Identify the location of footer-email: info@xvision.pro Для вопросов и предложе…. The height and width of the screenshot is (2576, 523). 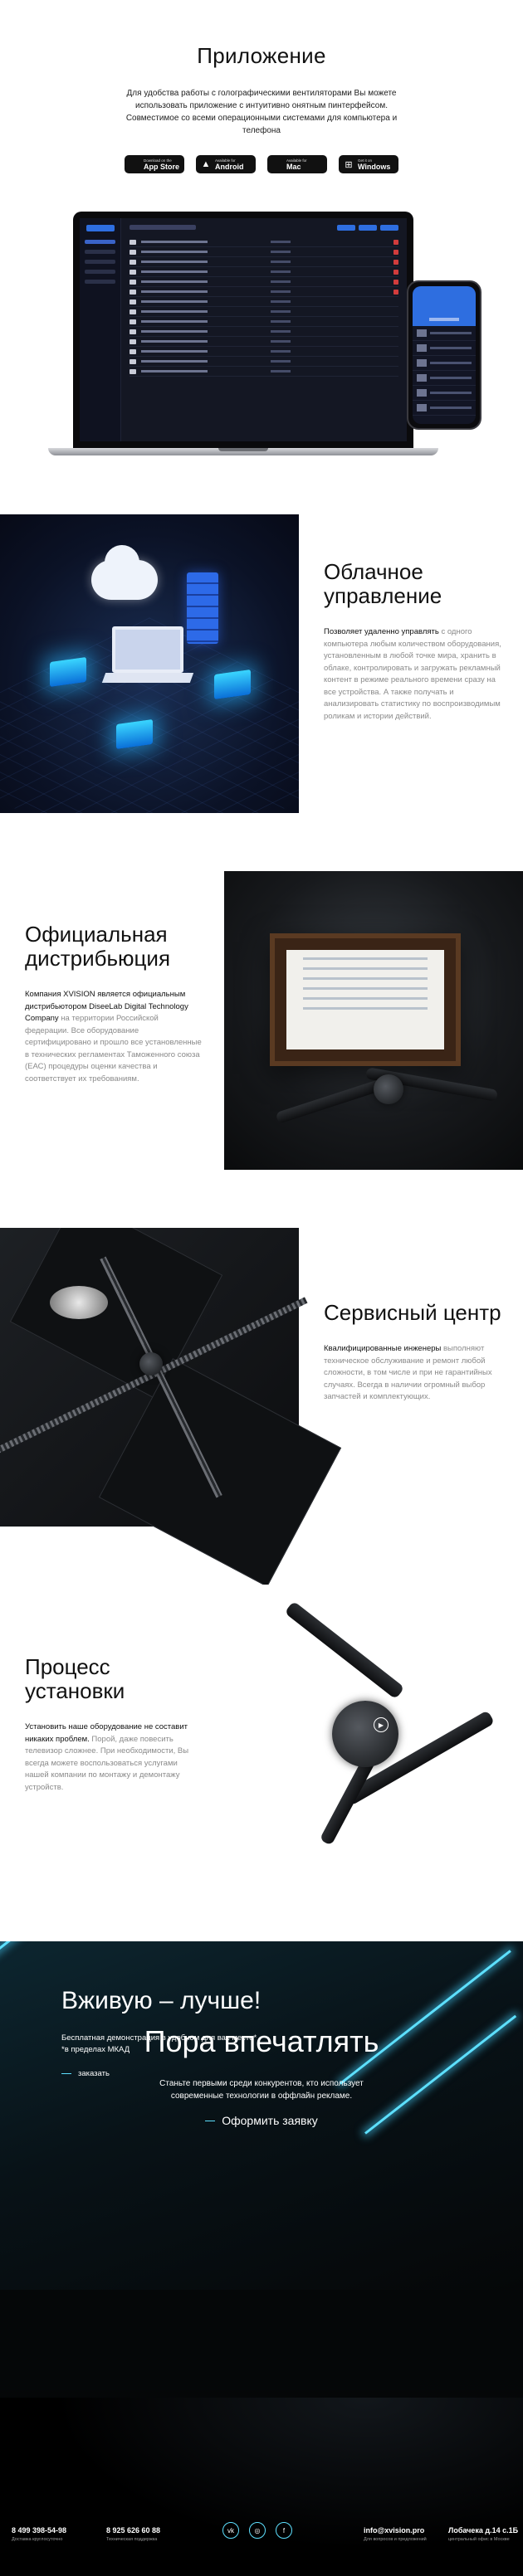
(395, 2534).